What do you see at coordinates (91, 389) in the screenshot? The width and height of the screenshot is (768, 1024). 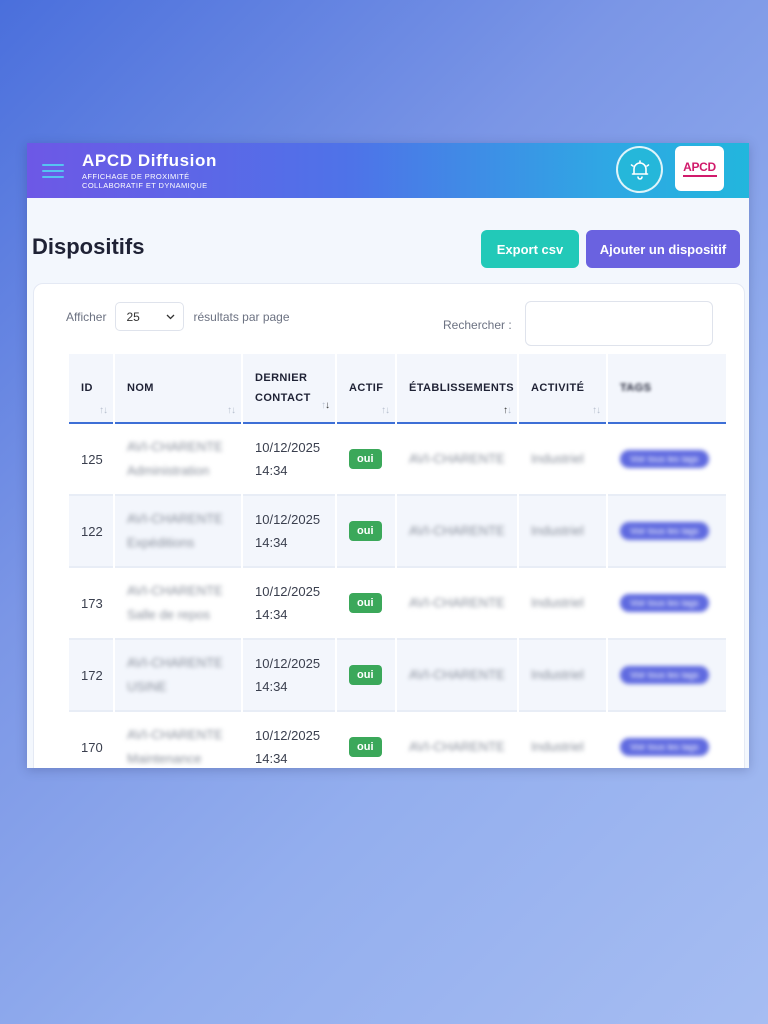 I see `column-header-id: ID ↑↓` at bounding box center [91, 389].